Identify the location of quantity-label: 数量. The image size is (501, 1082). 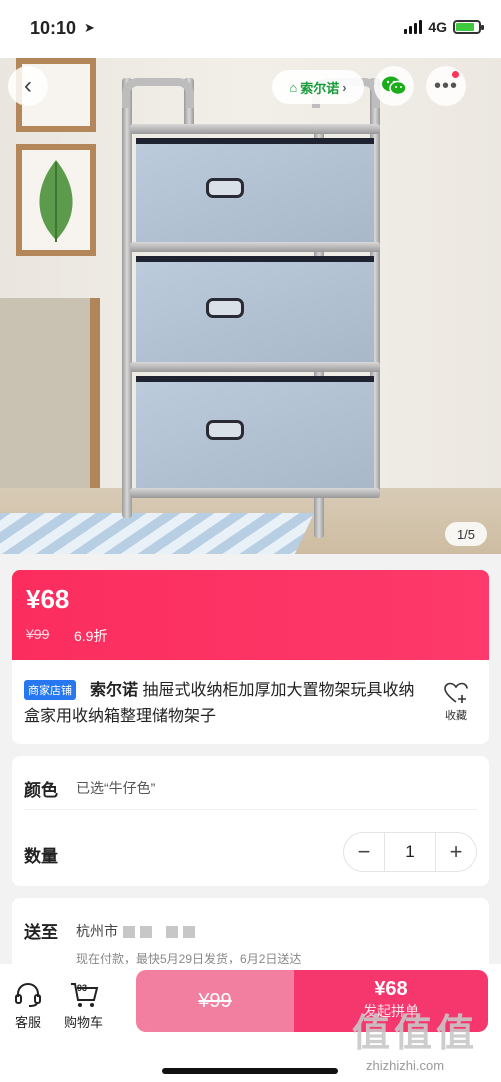
(41, 856).